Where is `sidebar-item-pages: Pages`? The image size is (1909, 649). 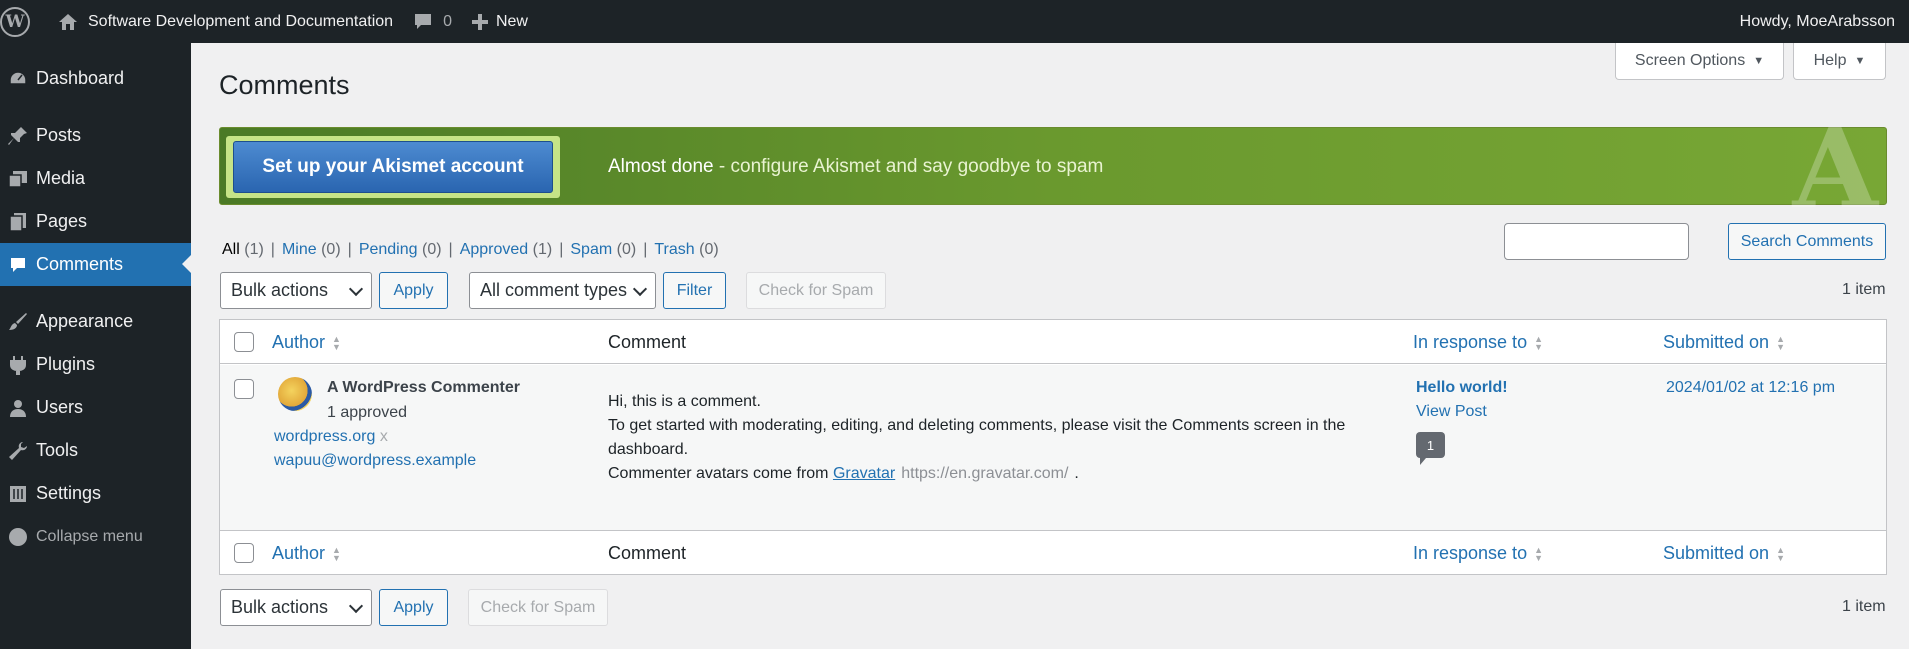 sidebar-item-pages: Pages is located at coordinates (95, 221).